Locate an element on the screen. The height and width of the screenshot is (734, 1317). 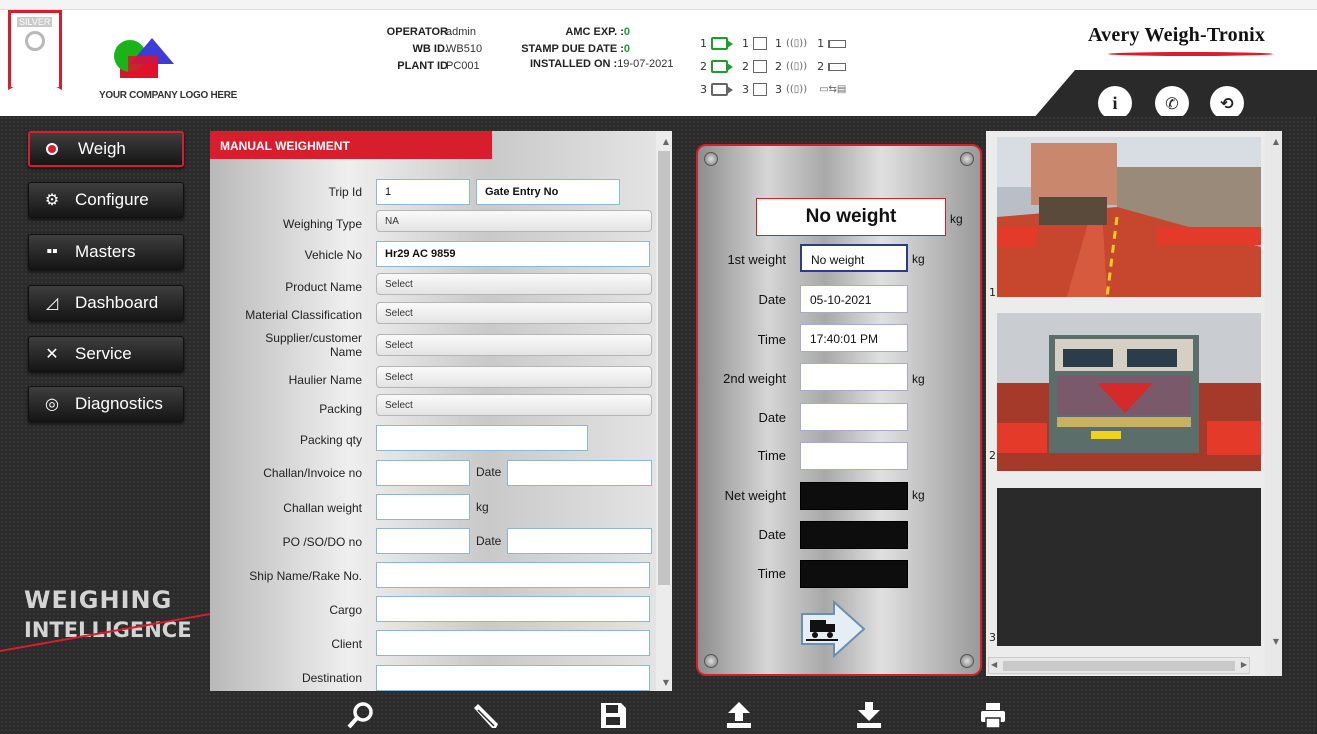
print-icon is located at coordinates (993, 716).